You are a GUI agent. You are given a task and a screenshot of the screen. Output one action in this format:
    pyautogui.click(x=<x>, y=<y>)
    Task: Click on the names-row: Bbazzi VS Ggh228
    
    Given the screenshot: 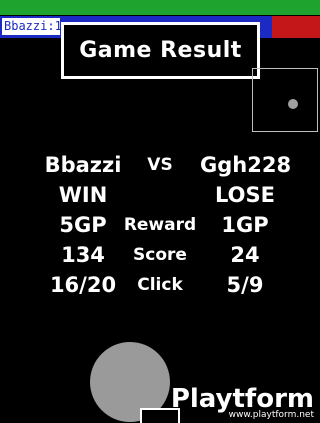 What is the action you would take?
    pyautogui.click(x=160, y=165)
    